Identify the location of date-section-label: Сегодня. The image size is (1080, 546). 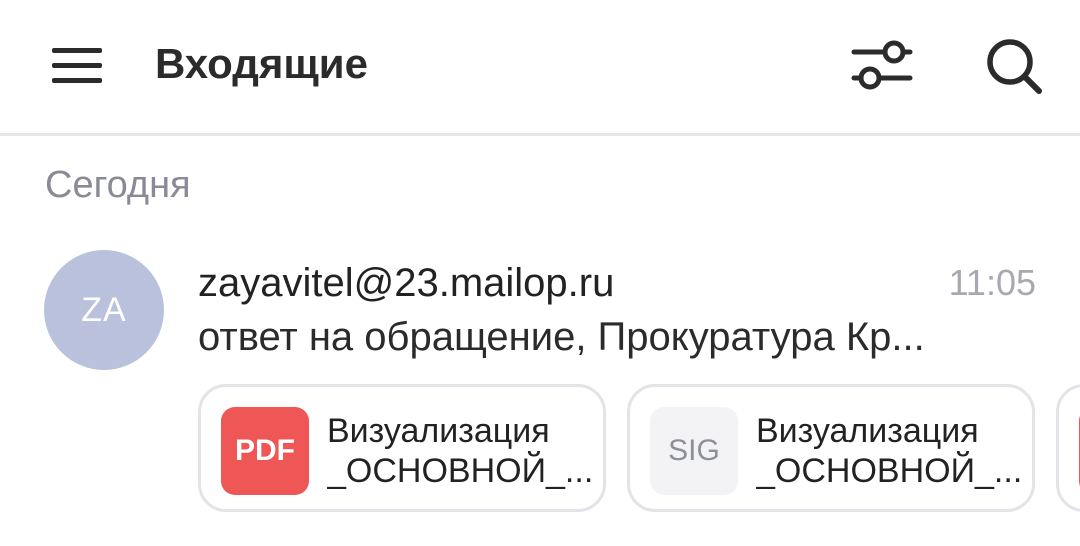
(118, 185).